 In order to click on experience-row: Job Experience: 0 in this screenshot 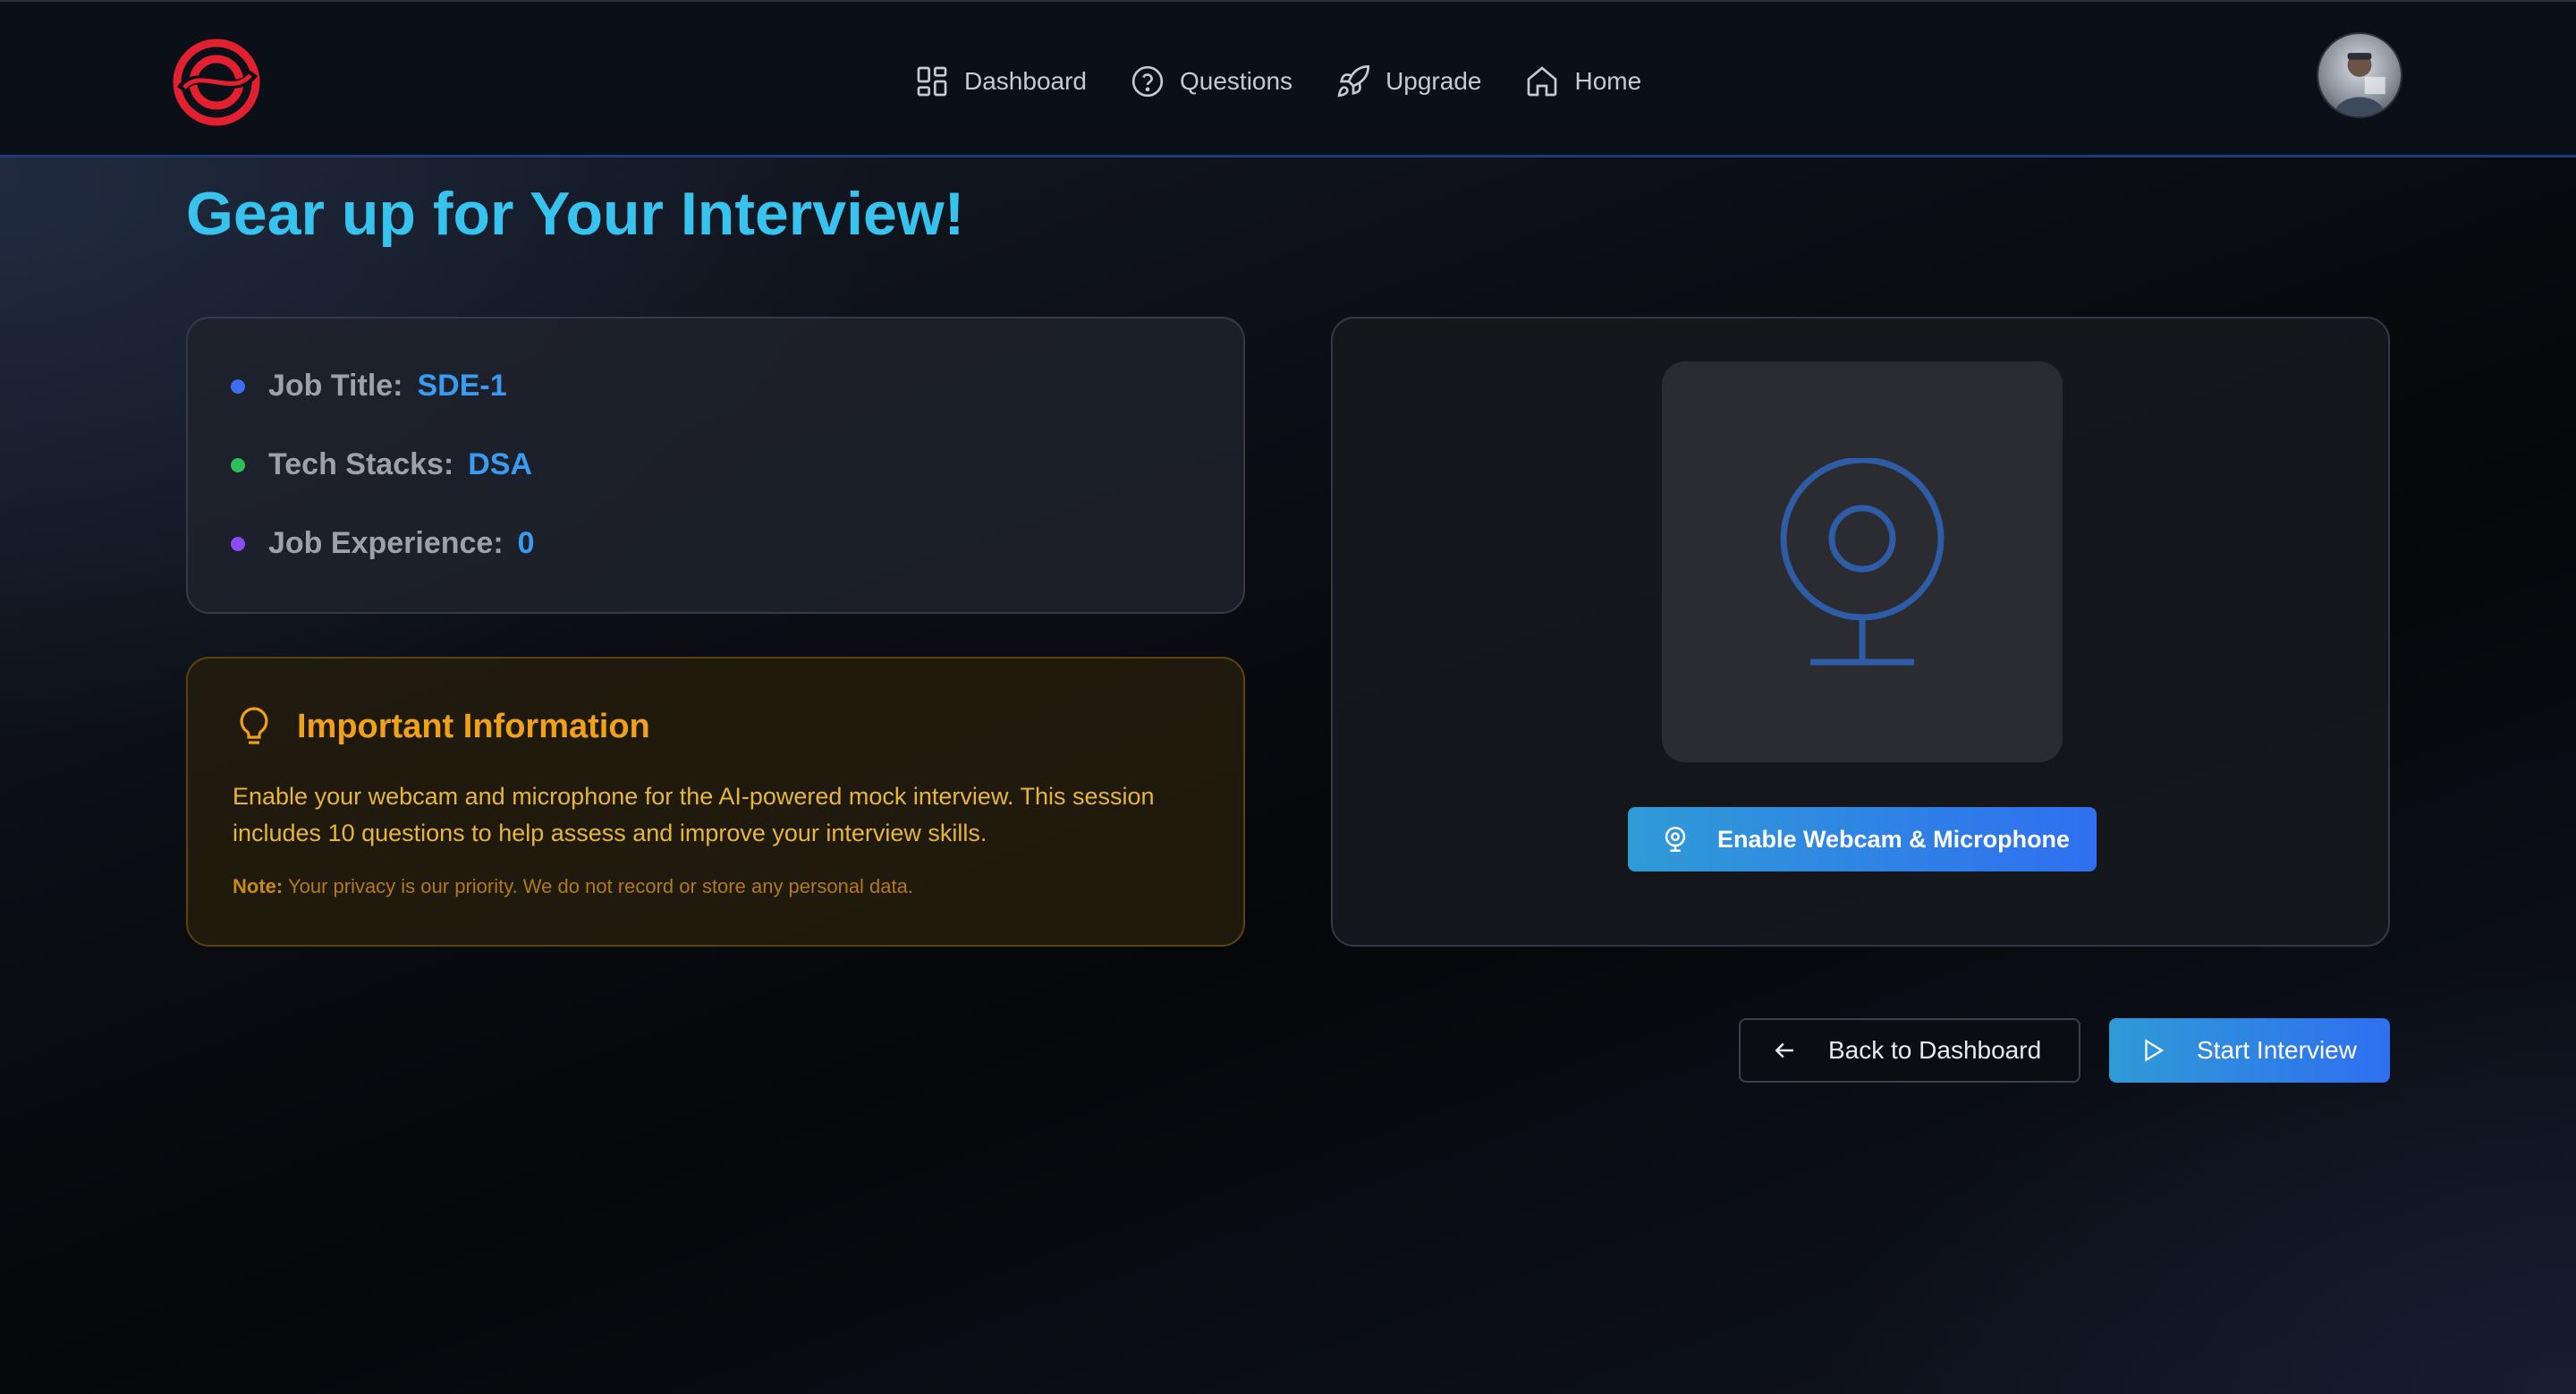, I will do `click(383, 543)`.